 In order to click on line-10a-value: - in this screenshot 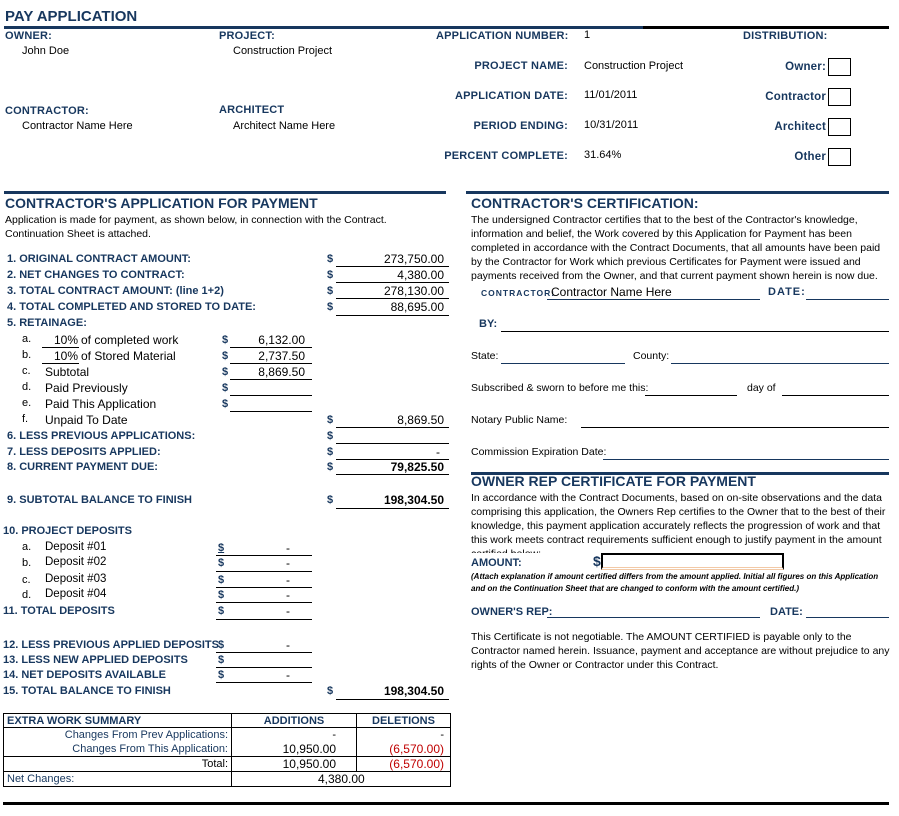, I will do `click(288, 548)`.